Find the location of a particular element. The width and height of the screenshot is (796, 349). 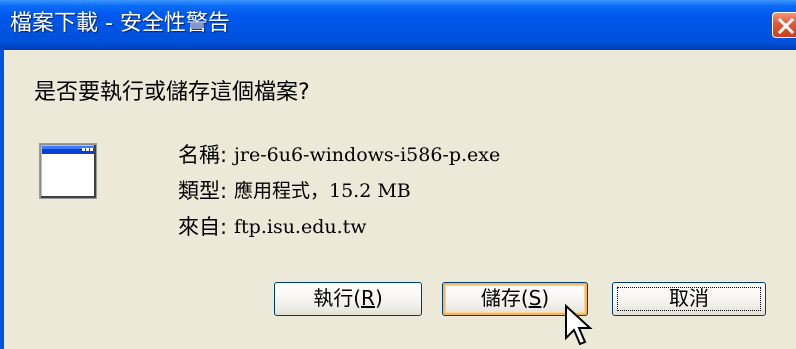

save-button-label: 儲存 is located at coordinates (500, 298).